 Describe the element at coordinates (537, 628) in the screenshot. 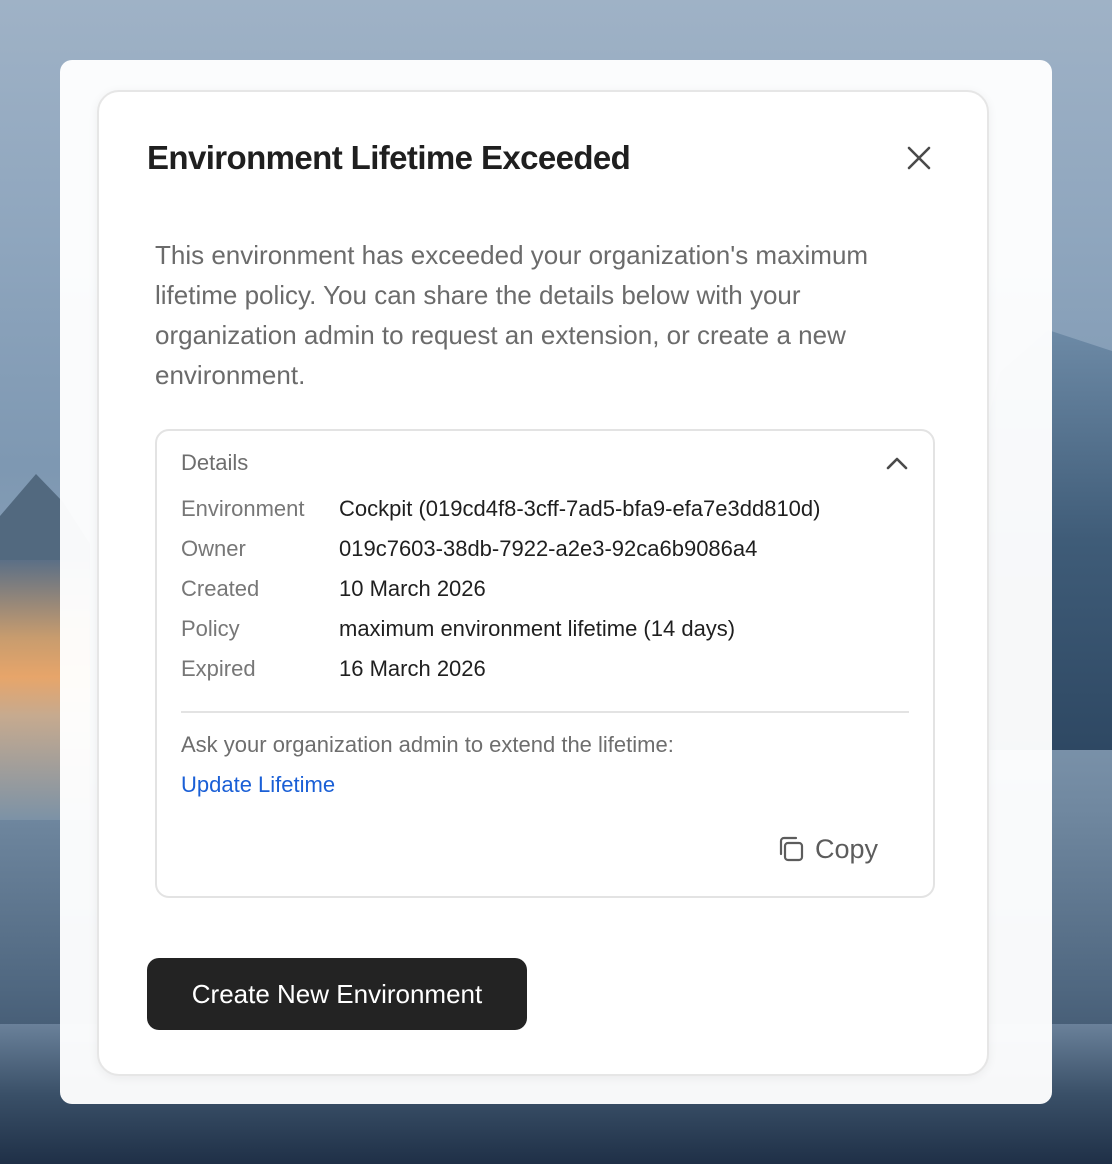

I see `detail-value: maximum environment lifetime (14 days)` at that location.